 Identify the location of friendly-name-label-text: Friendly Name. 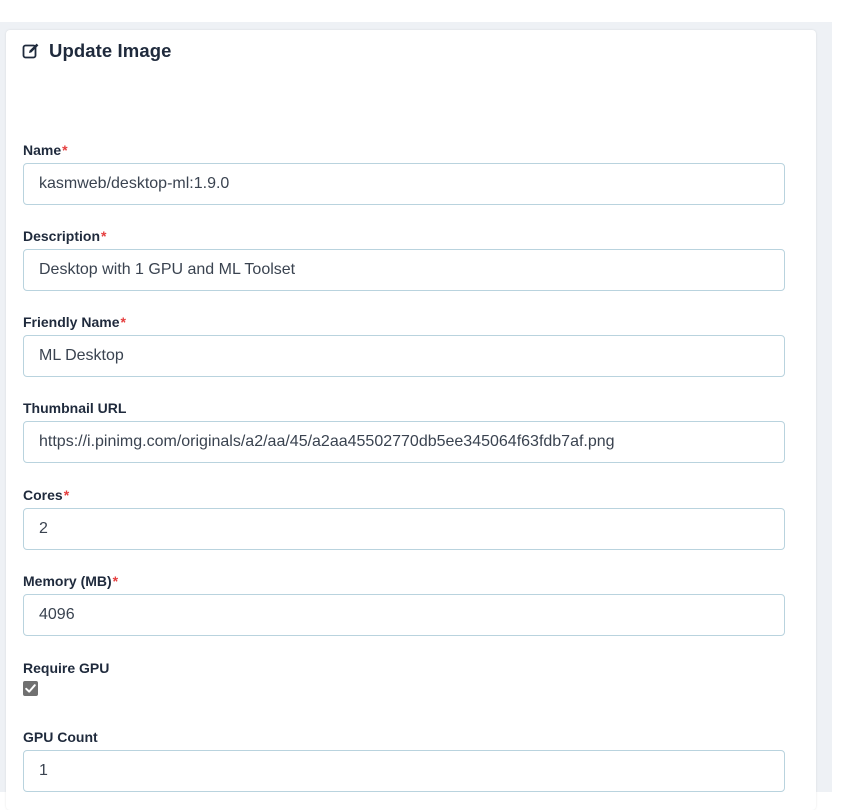
(71, 322).